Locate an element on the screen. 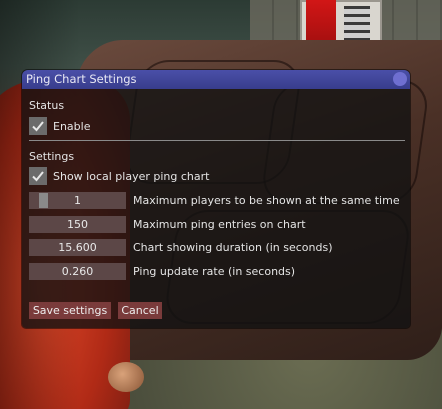  status-heading: Status is located at coordinates (47, 105).